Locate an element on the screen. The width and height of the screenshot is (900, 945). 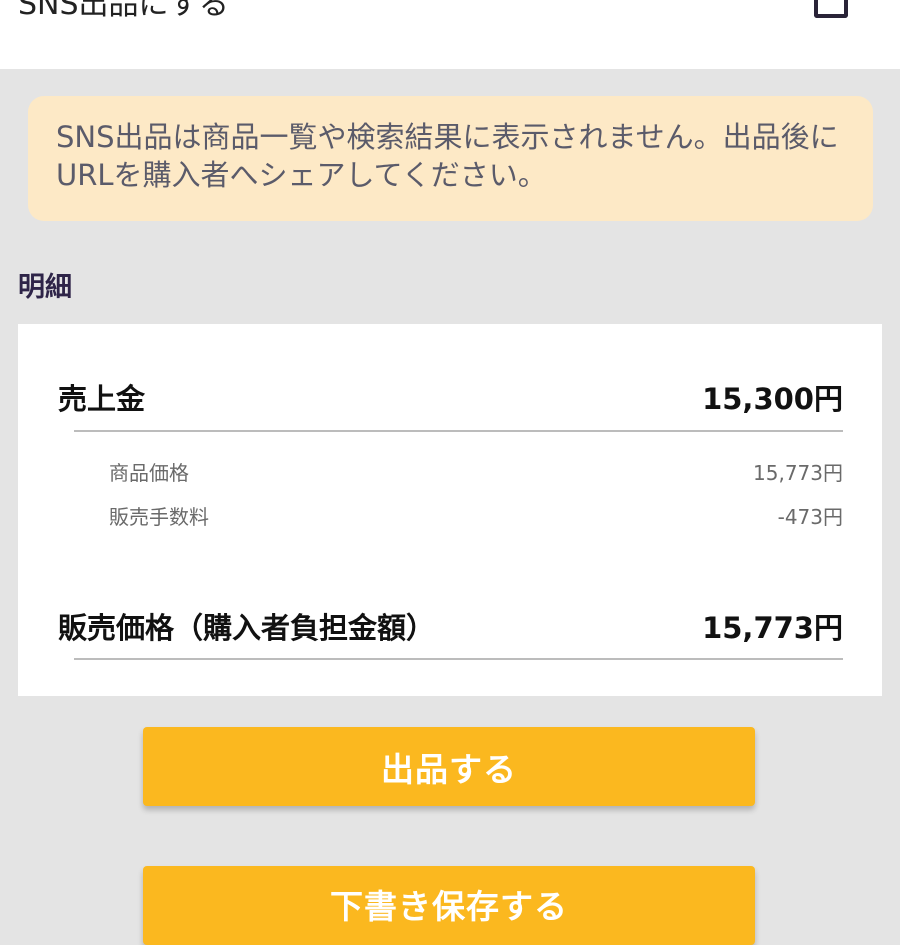
selling-price-row: 販売価格（購入者負担金額） 15,773円 is located at coordinates (450, 626).